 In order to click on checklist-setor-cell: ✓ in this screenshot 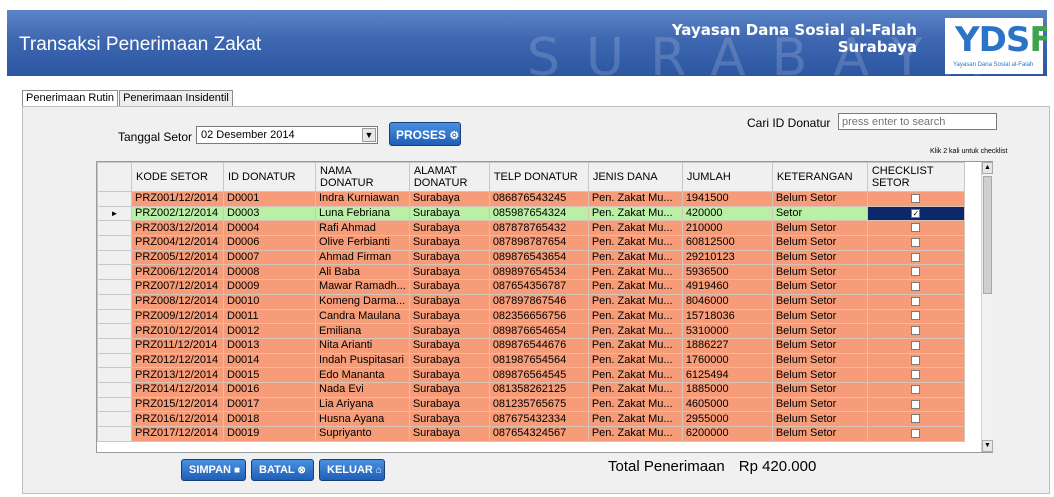, I will do `click(915, 213)`.